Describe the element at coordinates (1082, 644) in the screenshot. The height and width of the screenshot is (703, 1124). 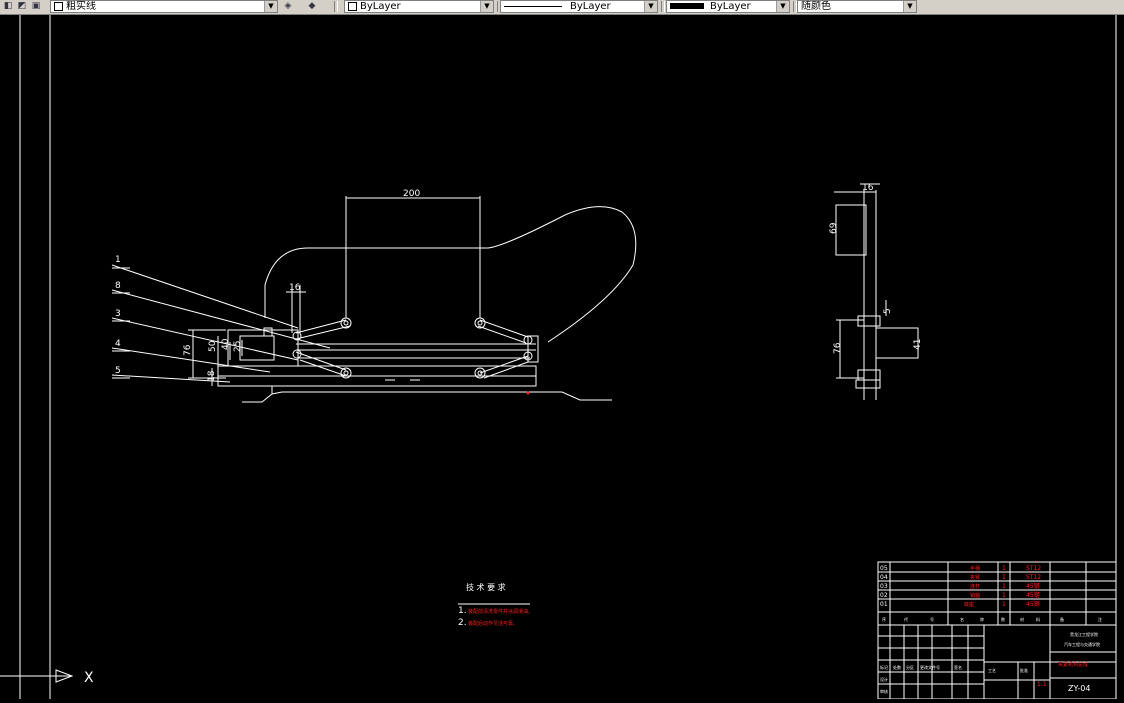
I see `school-line-2: 汽车工程与交通学院` at that location.